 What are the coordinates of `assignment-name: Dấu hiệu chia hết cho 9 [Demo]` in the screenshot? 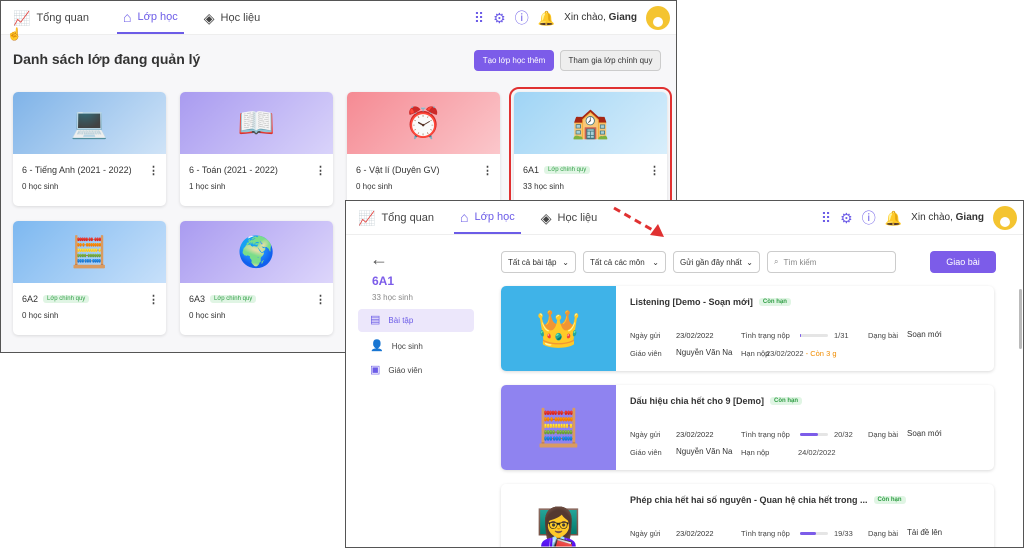 It's located at (697, 401).